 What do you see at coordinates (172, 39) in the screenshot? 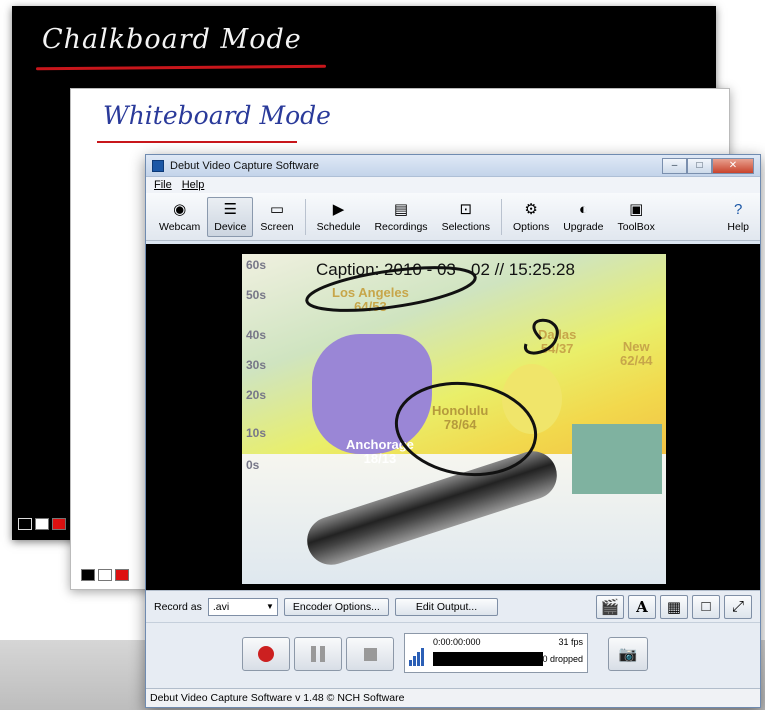
I see `chalkboard-title: Chalkboard Mode` at bounding box center [172, 39].